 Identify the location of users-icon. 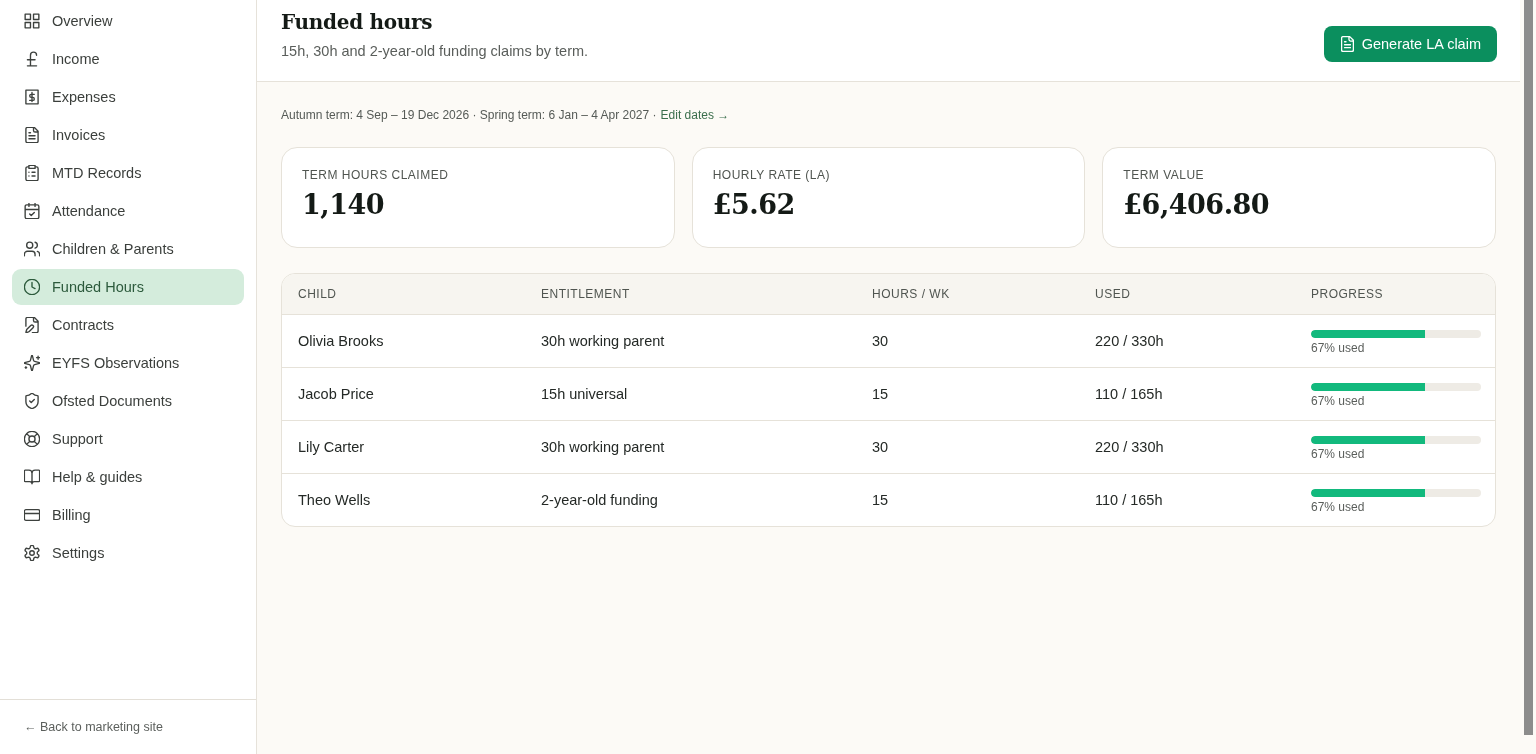
(32, 249).